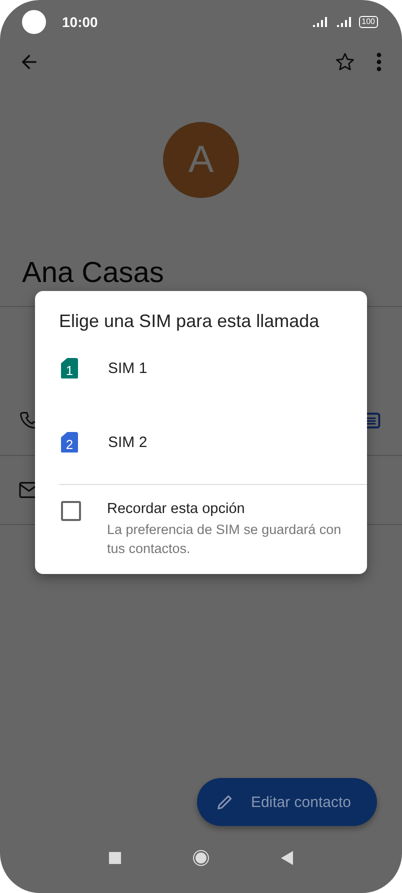 The image size is (402, 893). What do you see at coordinates (287, 857) in the screenshot?
I see `back-triangle-icon` at bounding box center [287, 857].